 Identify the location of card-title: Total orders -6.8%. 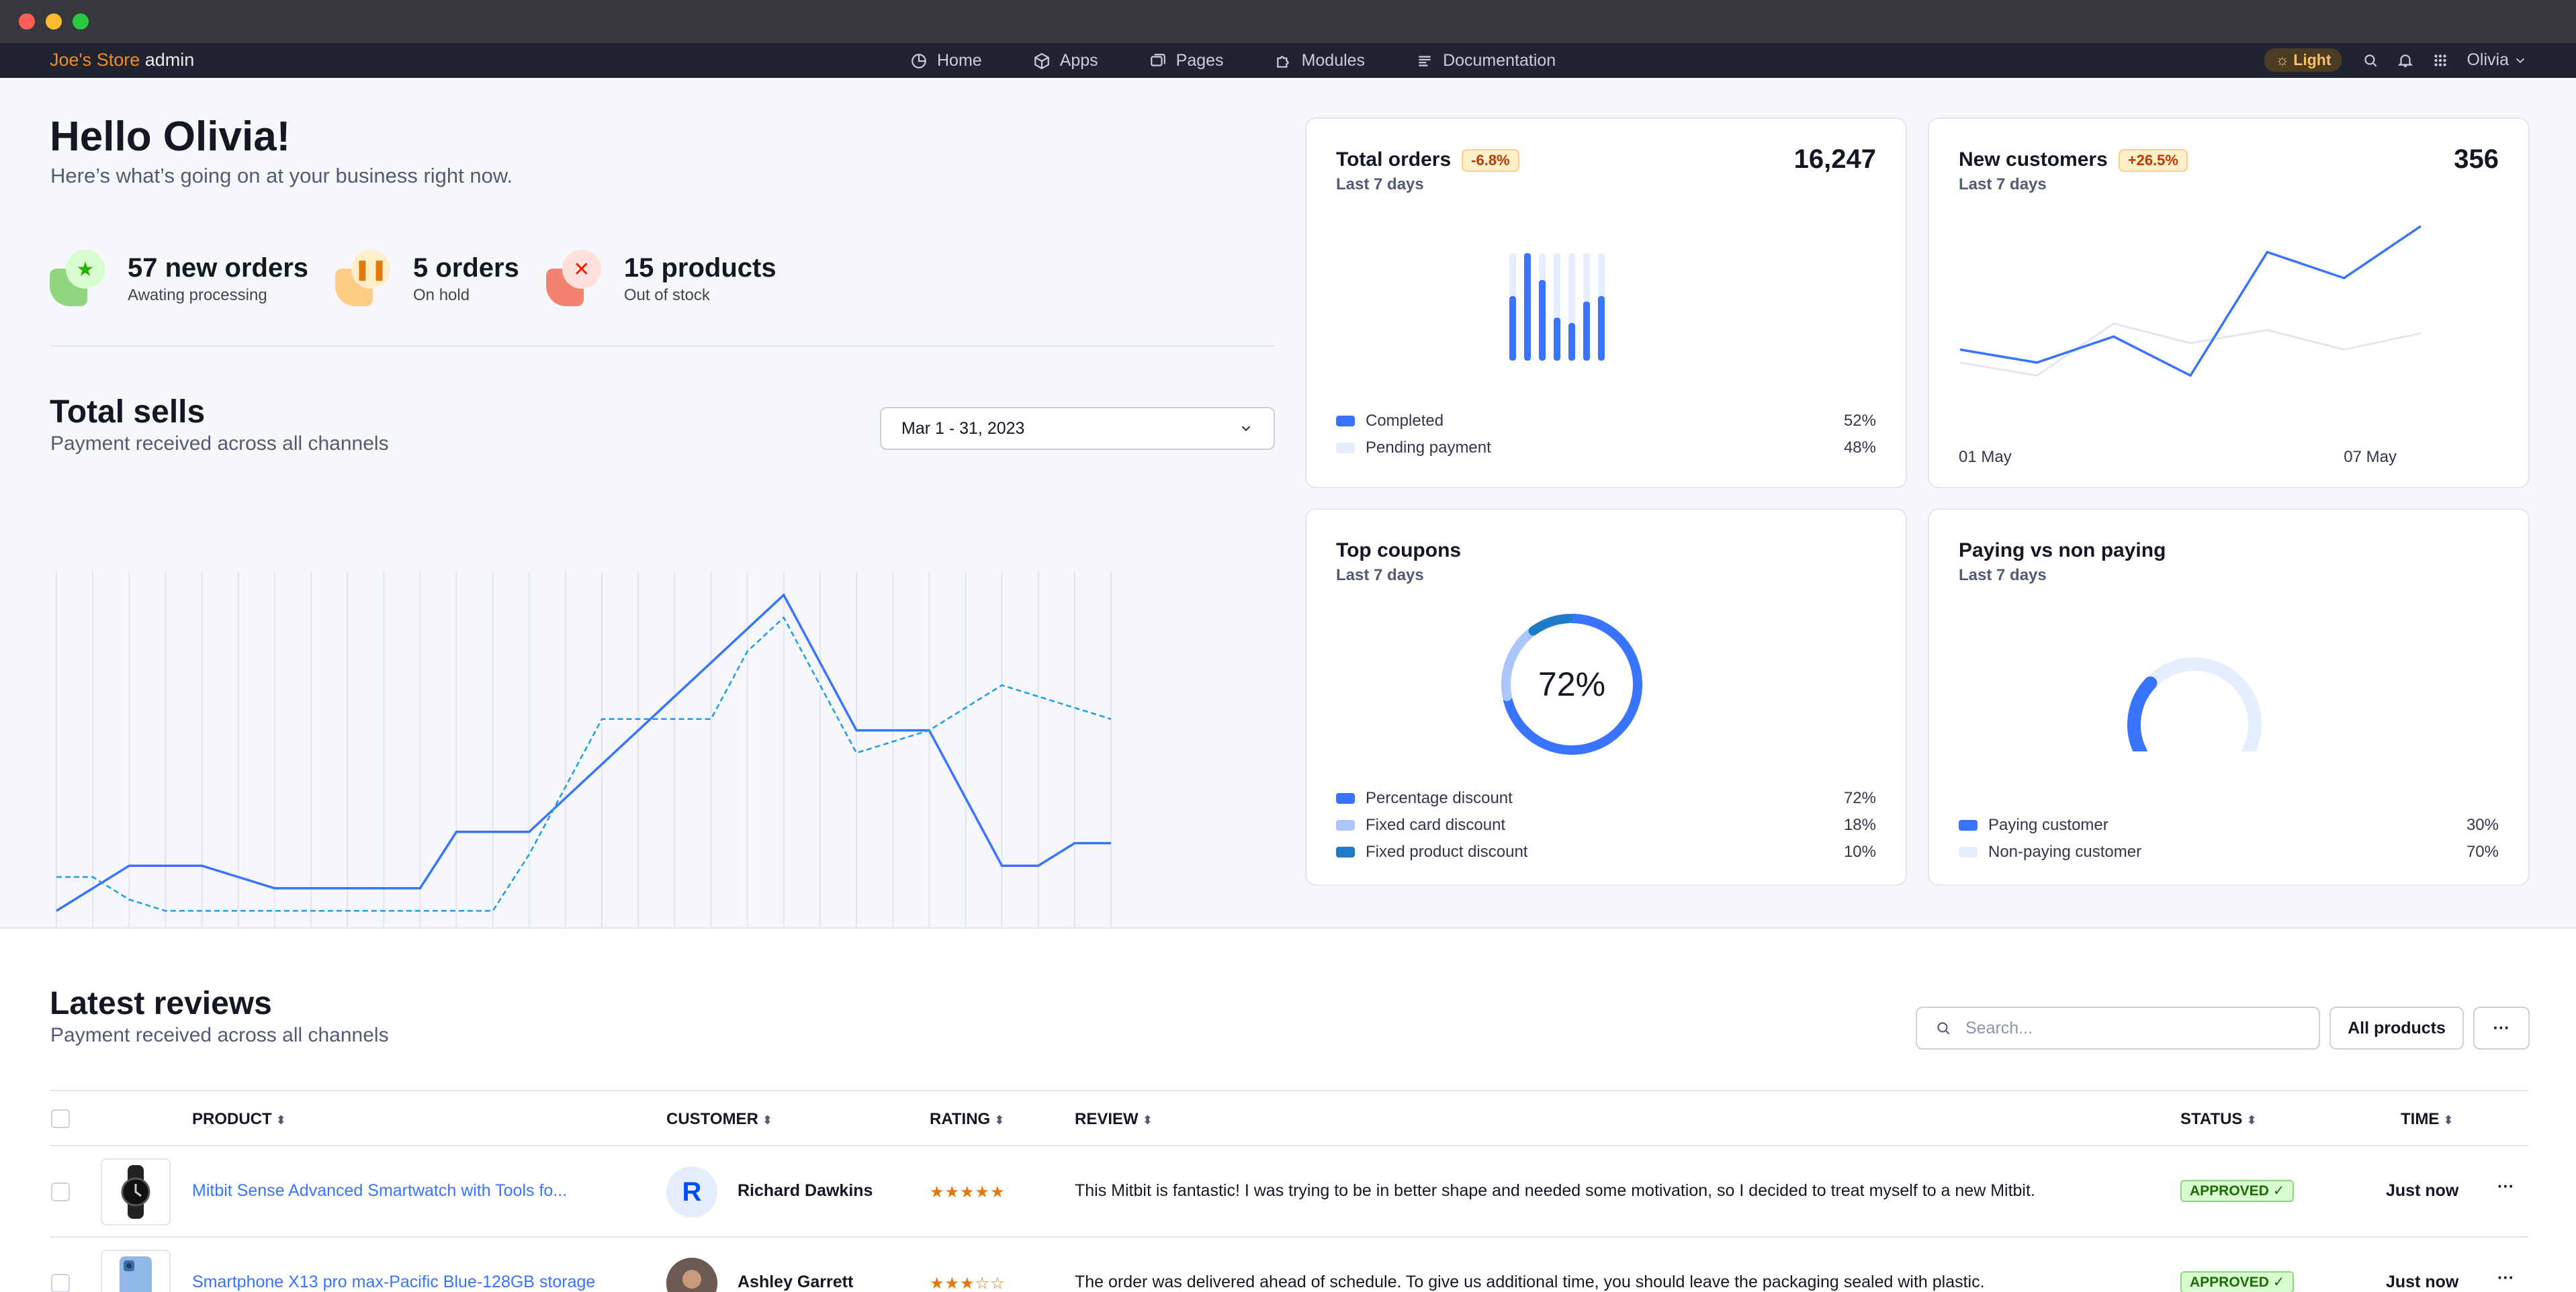
(1427, 160).